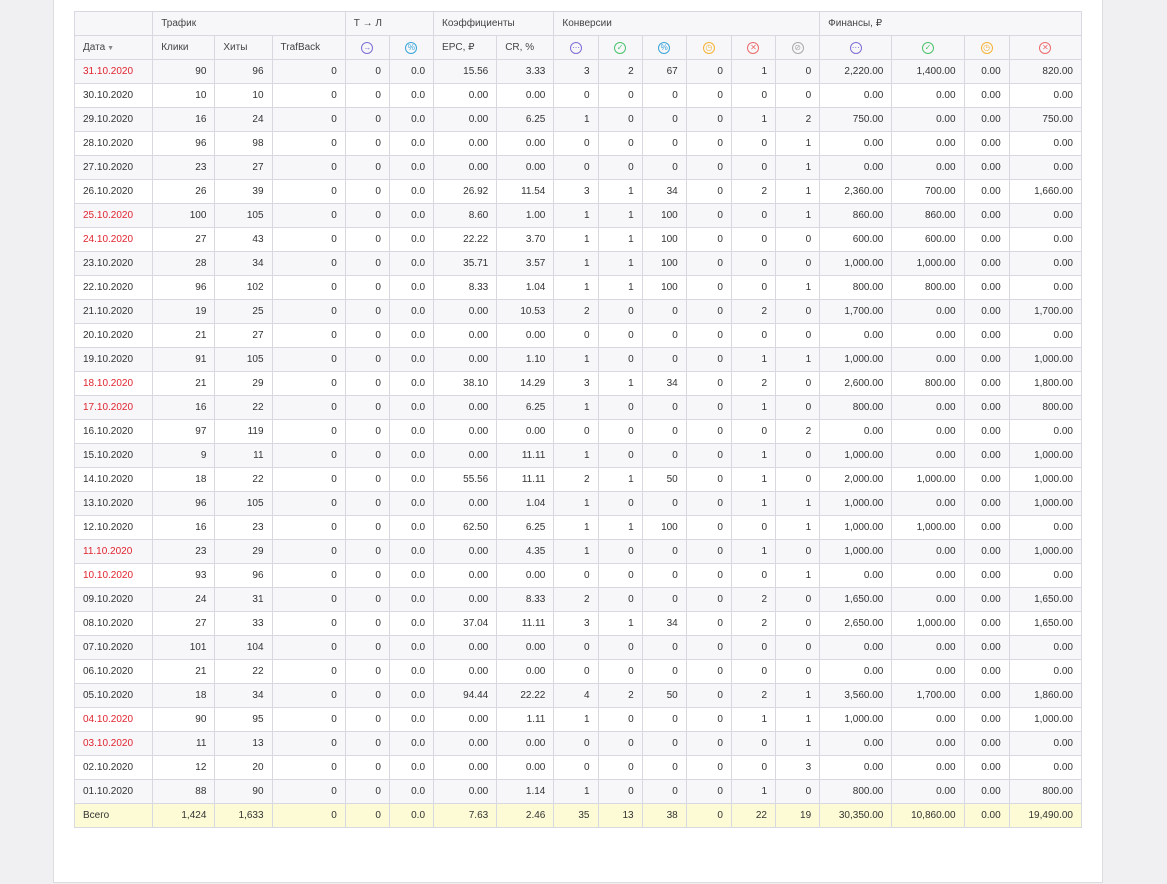 Image resolution: width=1167 pixels, height=884 pixels. I want to click on col-clicks: Клики, so click(184, 47).